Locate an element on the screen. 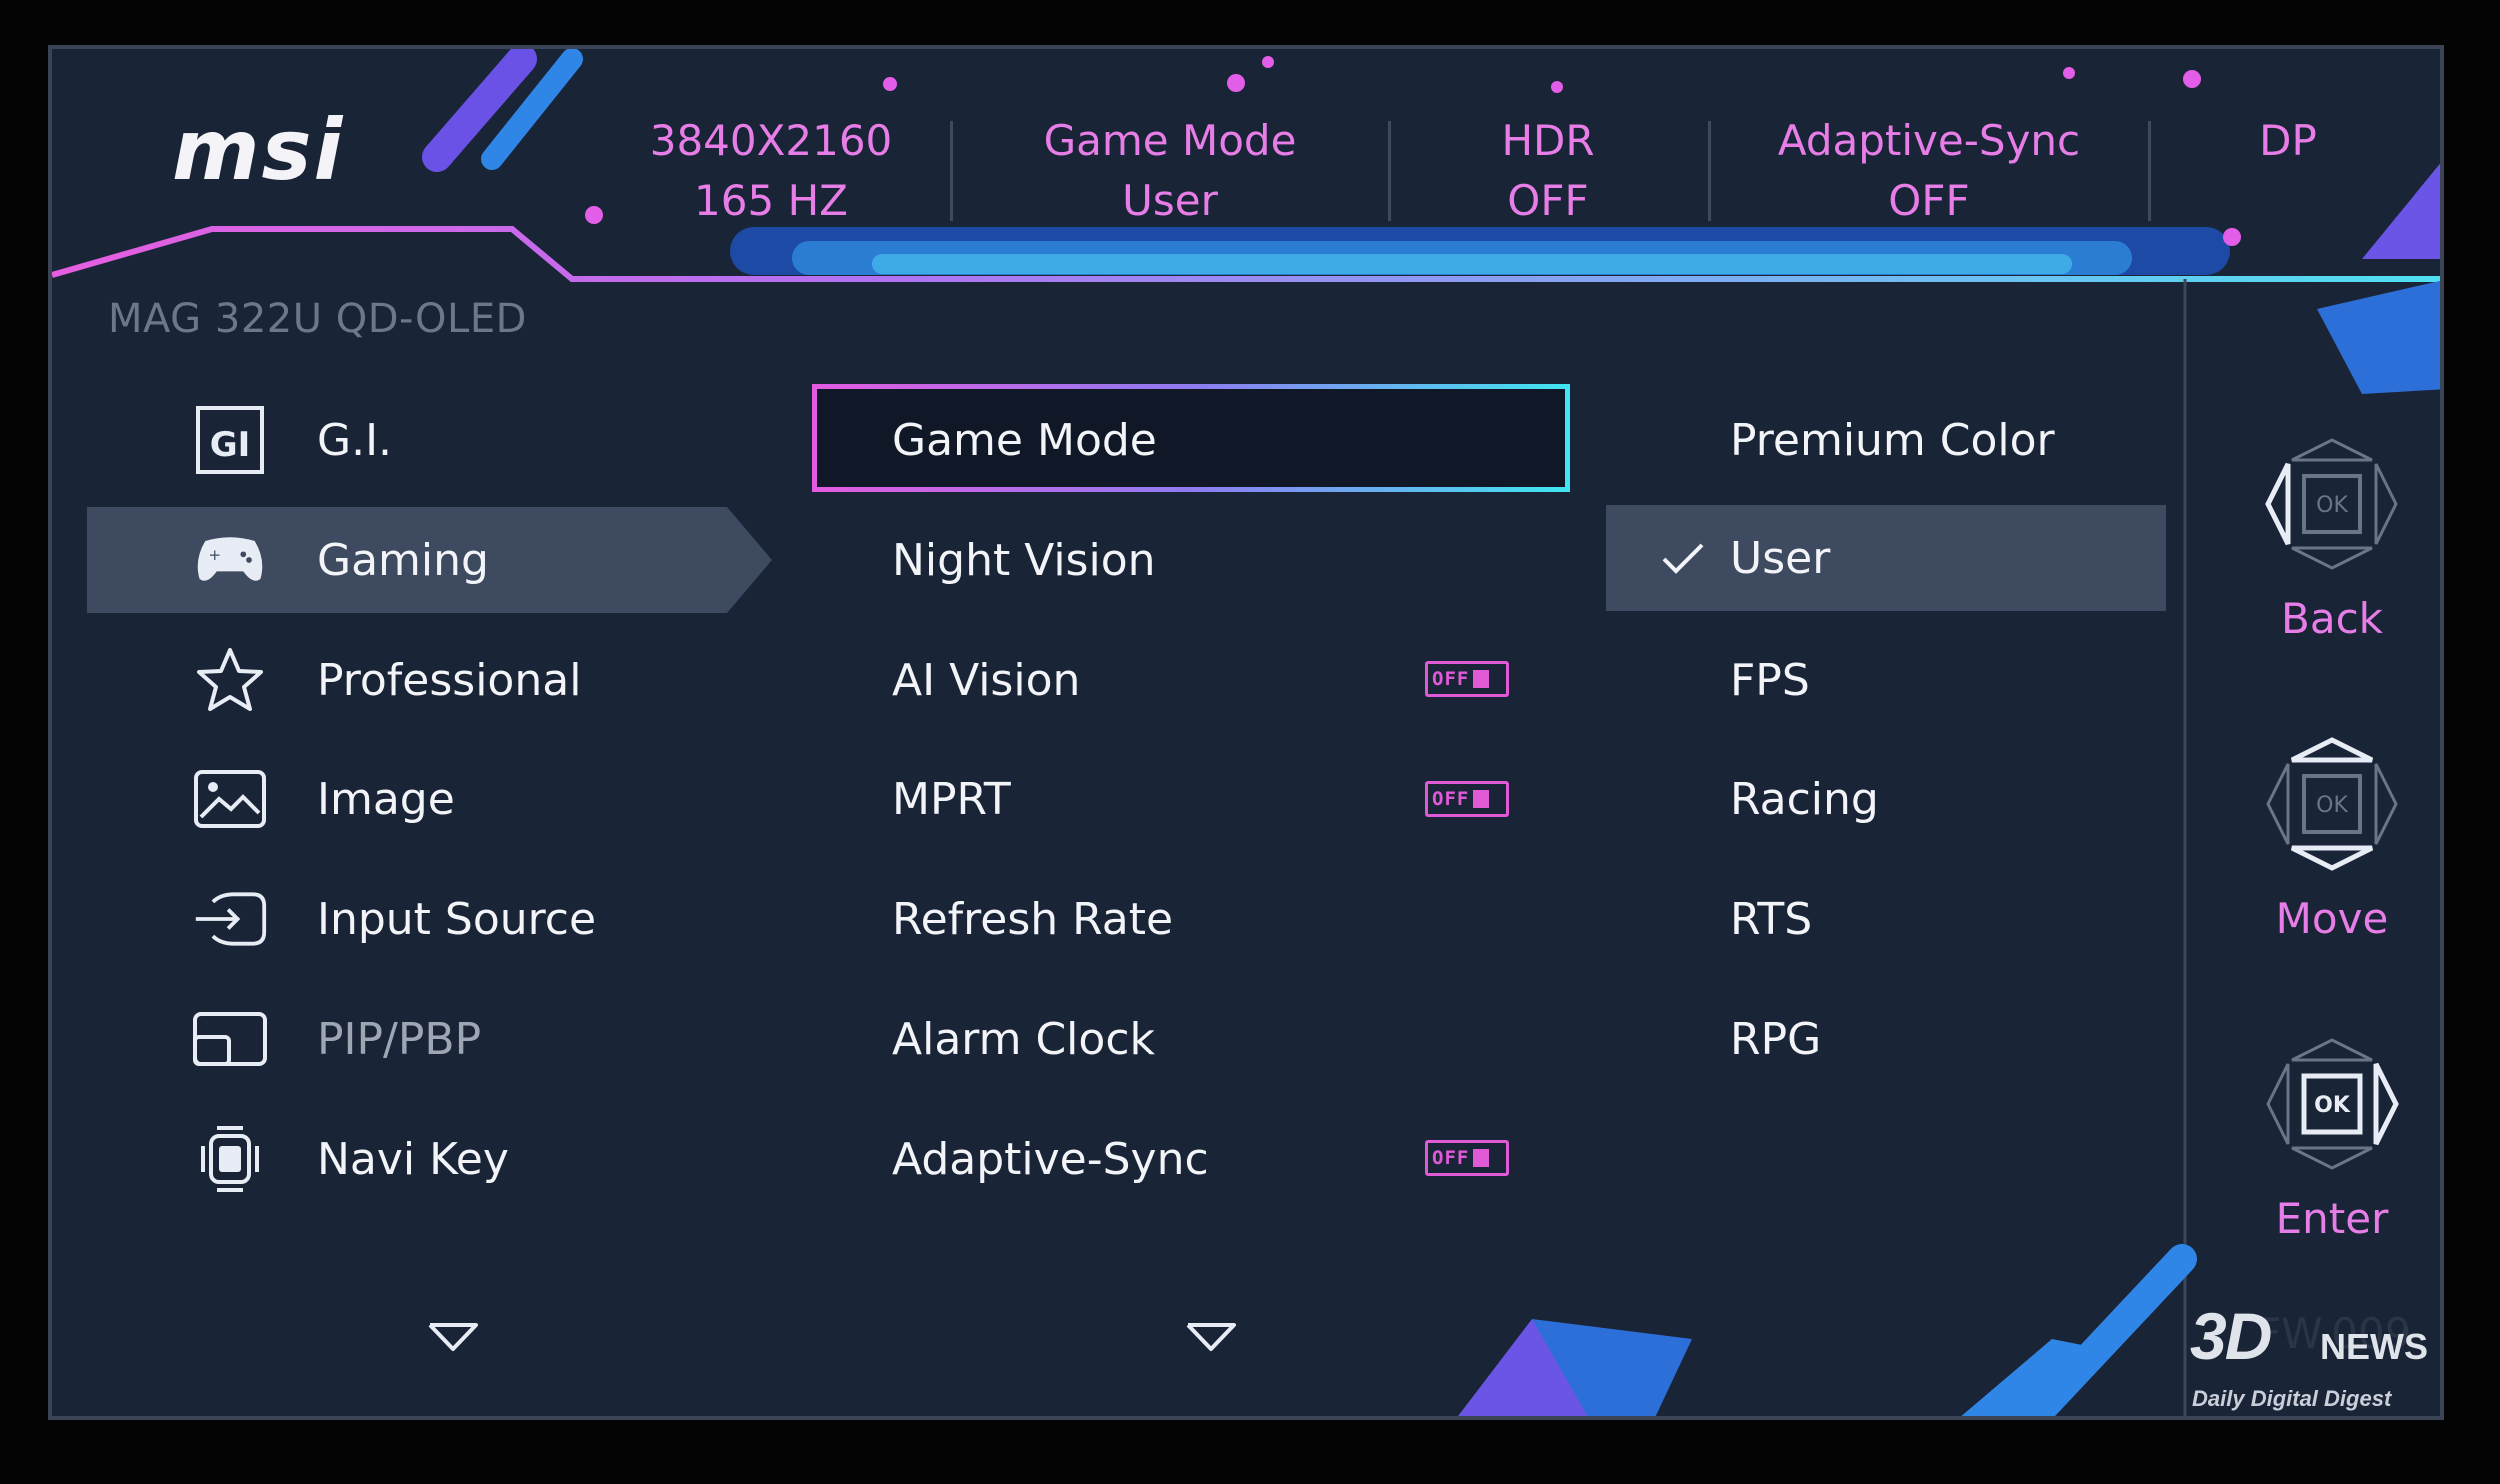  option-label: RPG is located at coordinates (1776, 1039).